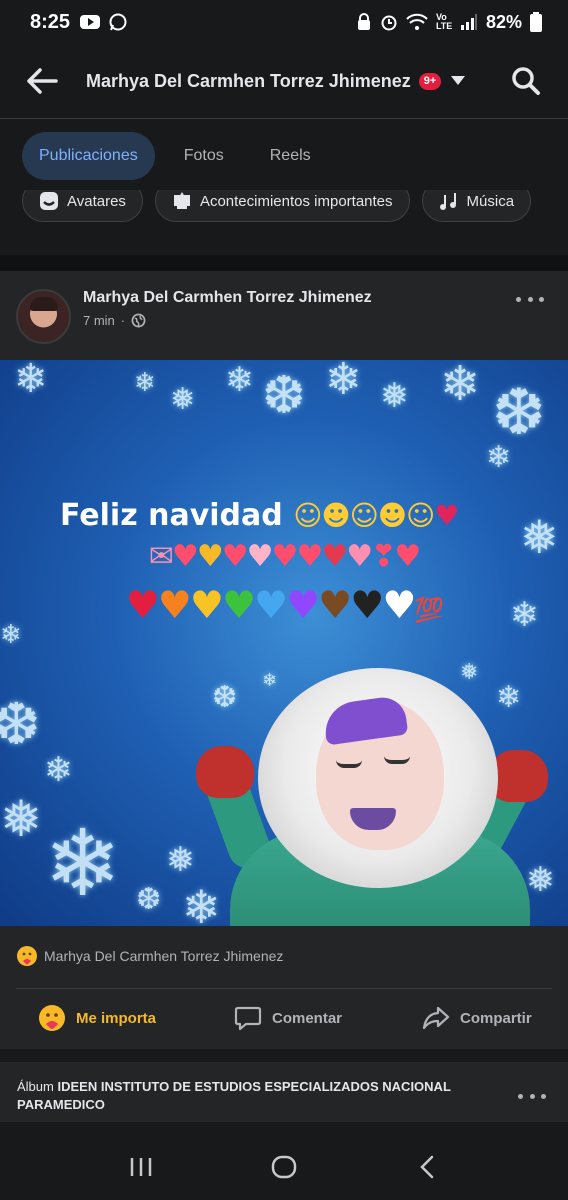 The height and width of the screenshot is (1200, 568). Describe the element at coordinates (284, 239) in the screenshot. I see `section-gap` at that location.